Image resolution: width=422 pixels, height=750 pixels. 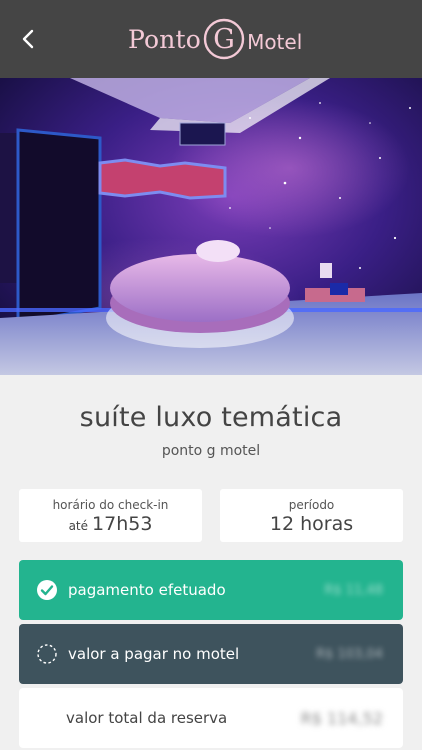 I want to click on logo-letter: G, so click(x=224, y=39).